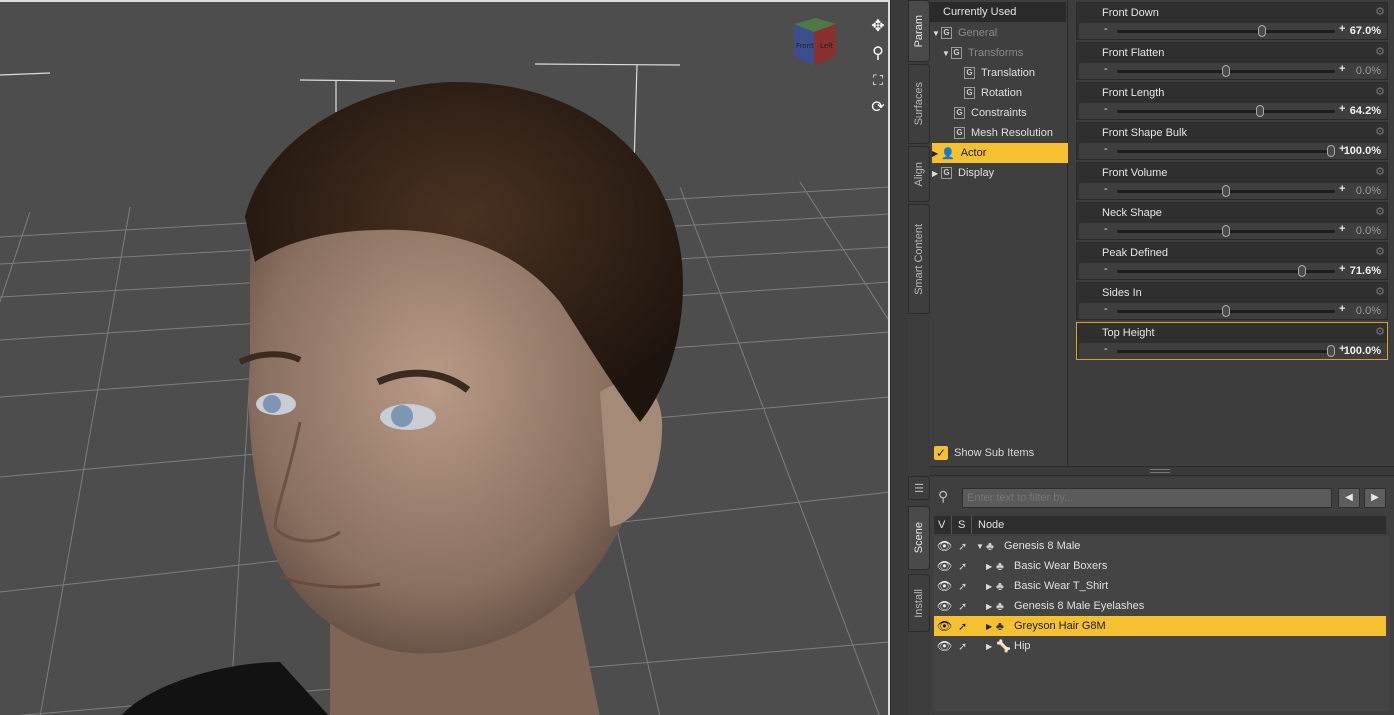  I want to click on orbit-tool-icon: ⟳, so click(878, 107).